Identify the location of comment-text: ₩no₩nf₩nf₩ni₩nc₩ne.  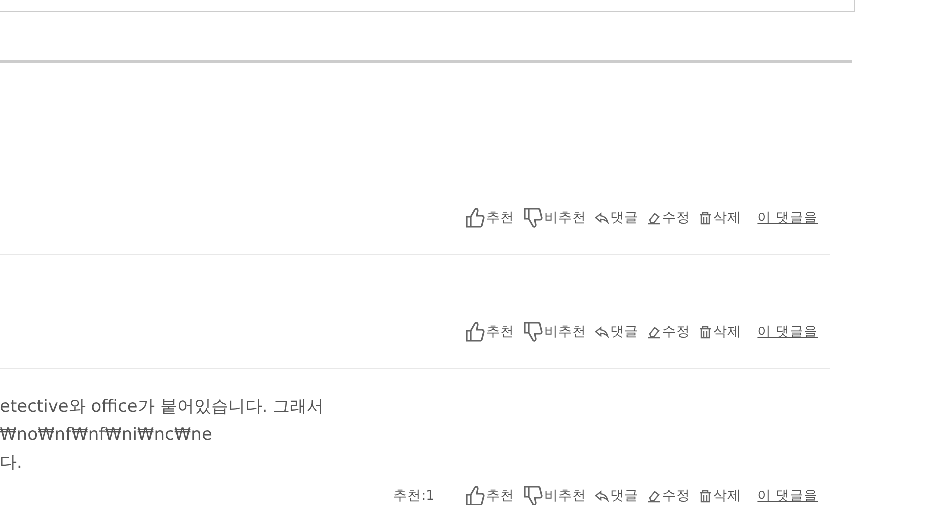
(107, 435).